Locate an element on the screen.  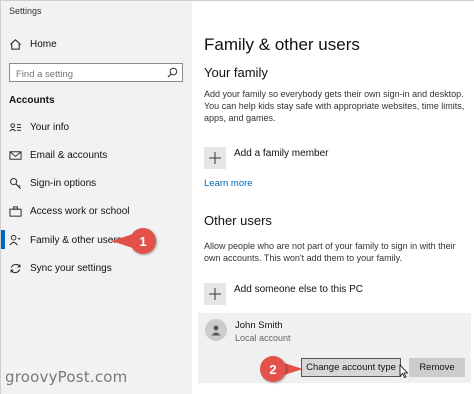
key-icon is located at coordinates (15, 183).